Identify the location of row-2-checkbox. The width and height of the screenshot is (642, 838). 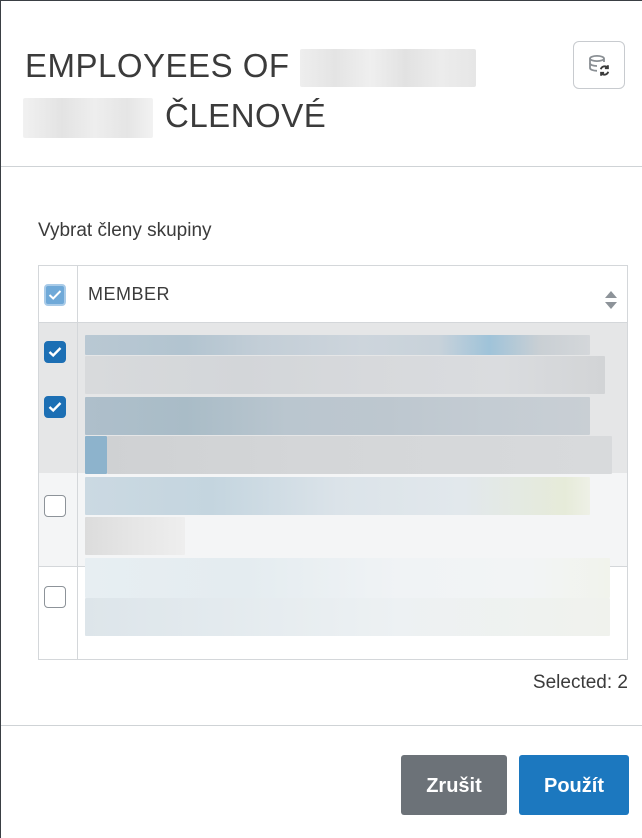
(55, 407).